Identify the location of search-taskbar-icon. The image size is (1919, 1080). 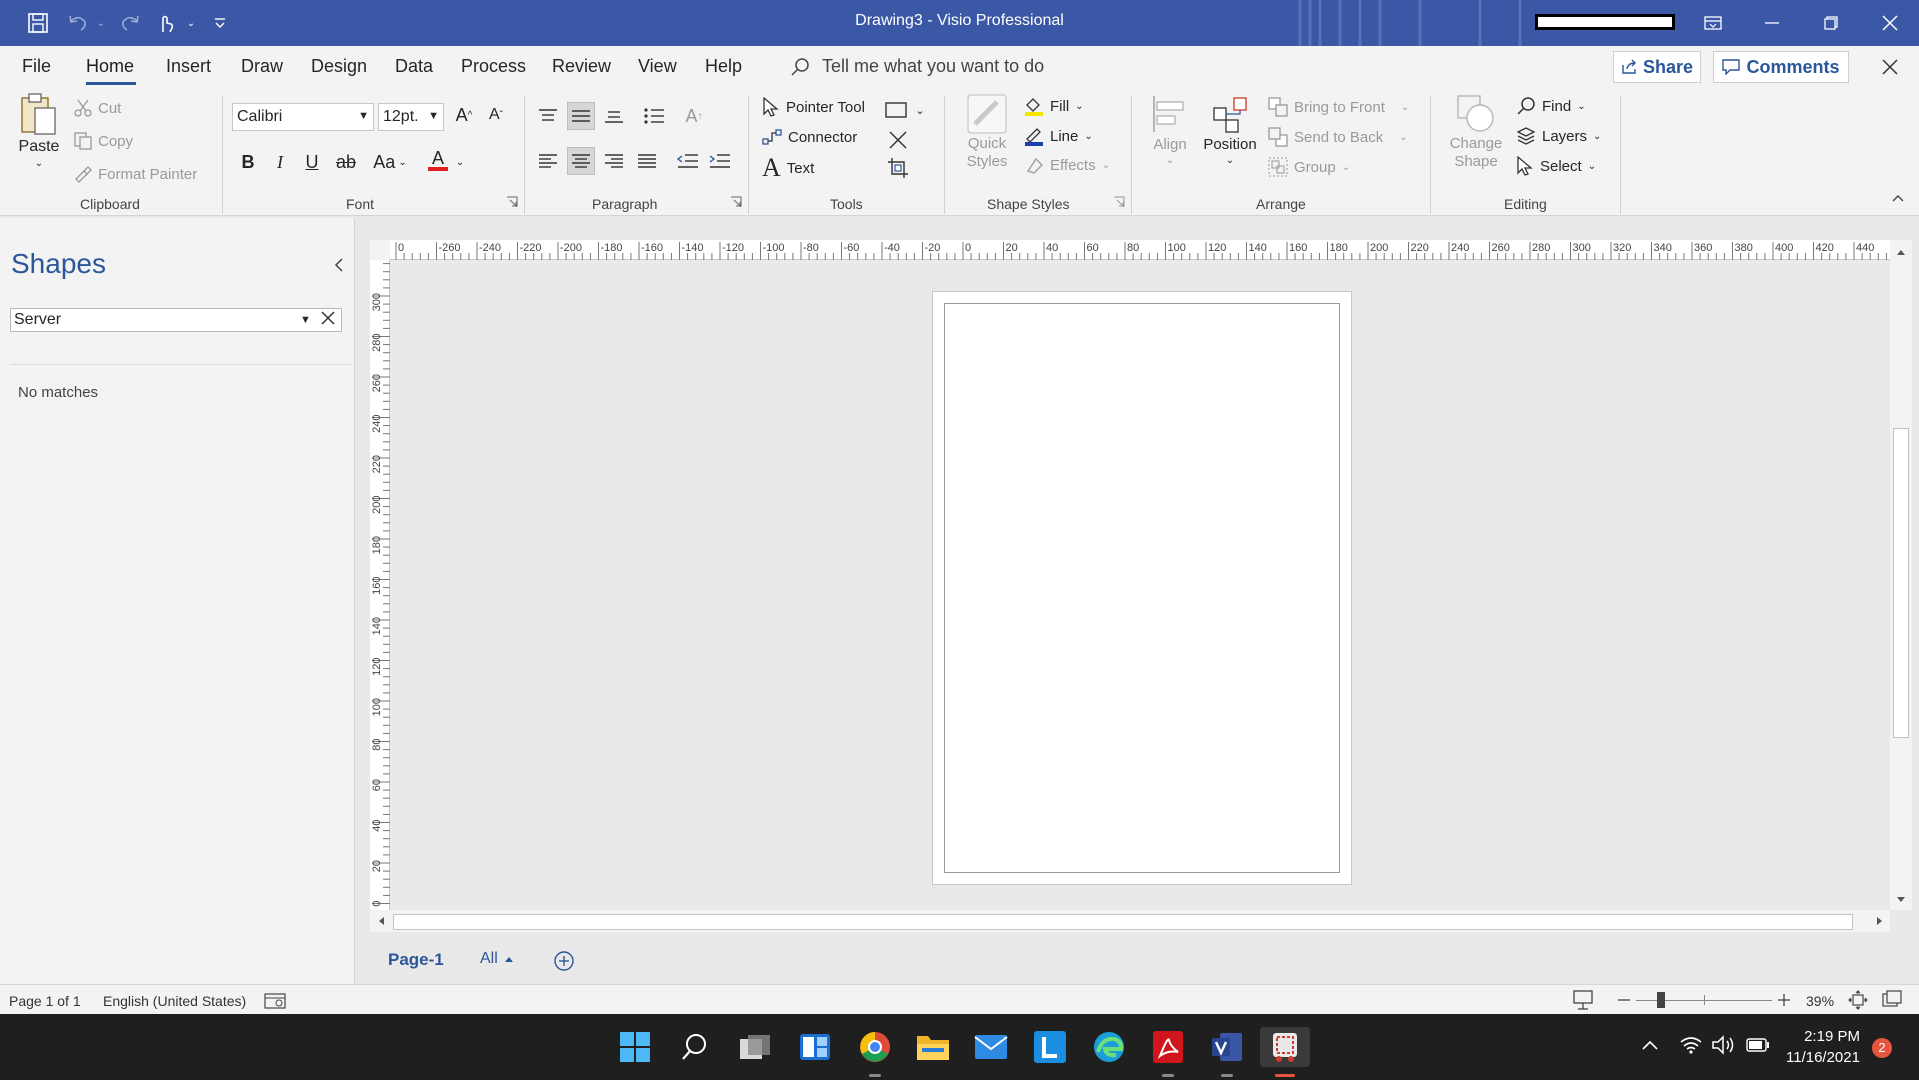
(695, 1047).